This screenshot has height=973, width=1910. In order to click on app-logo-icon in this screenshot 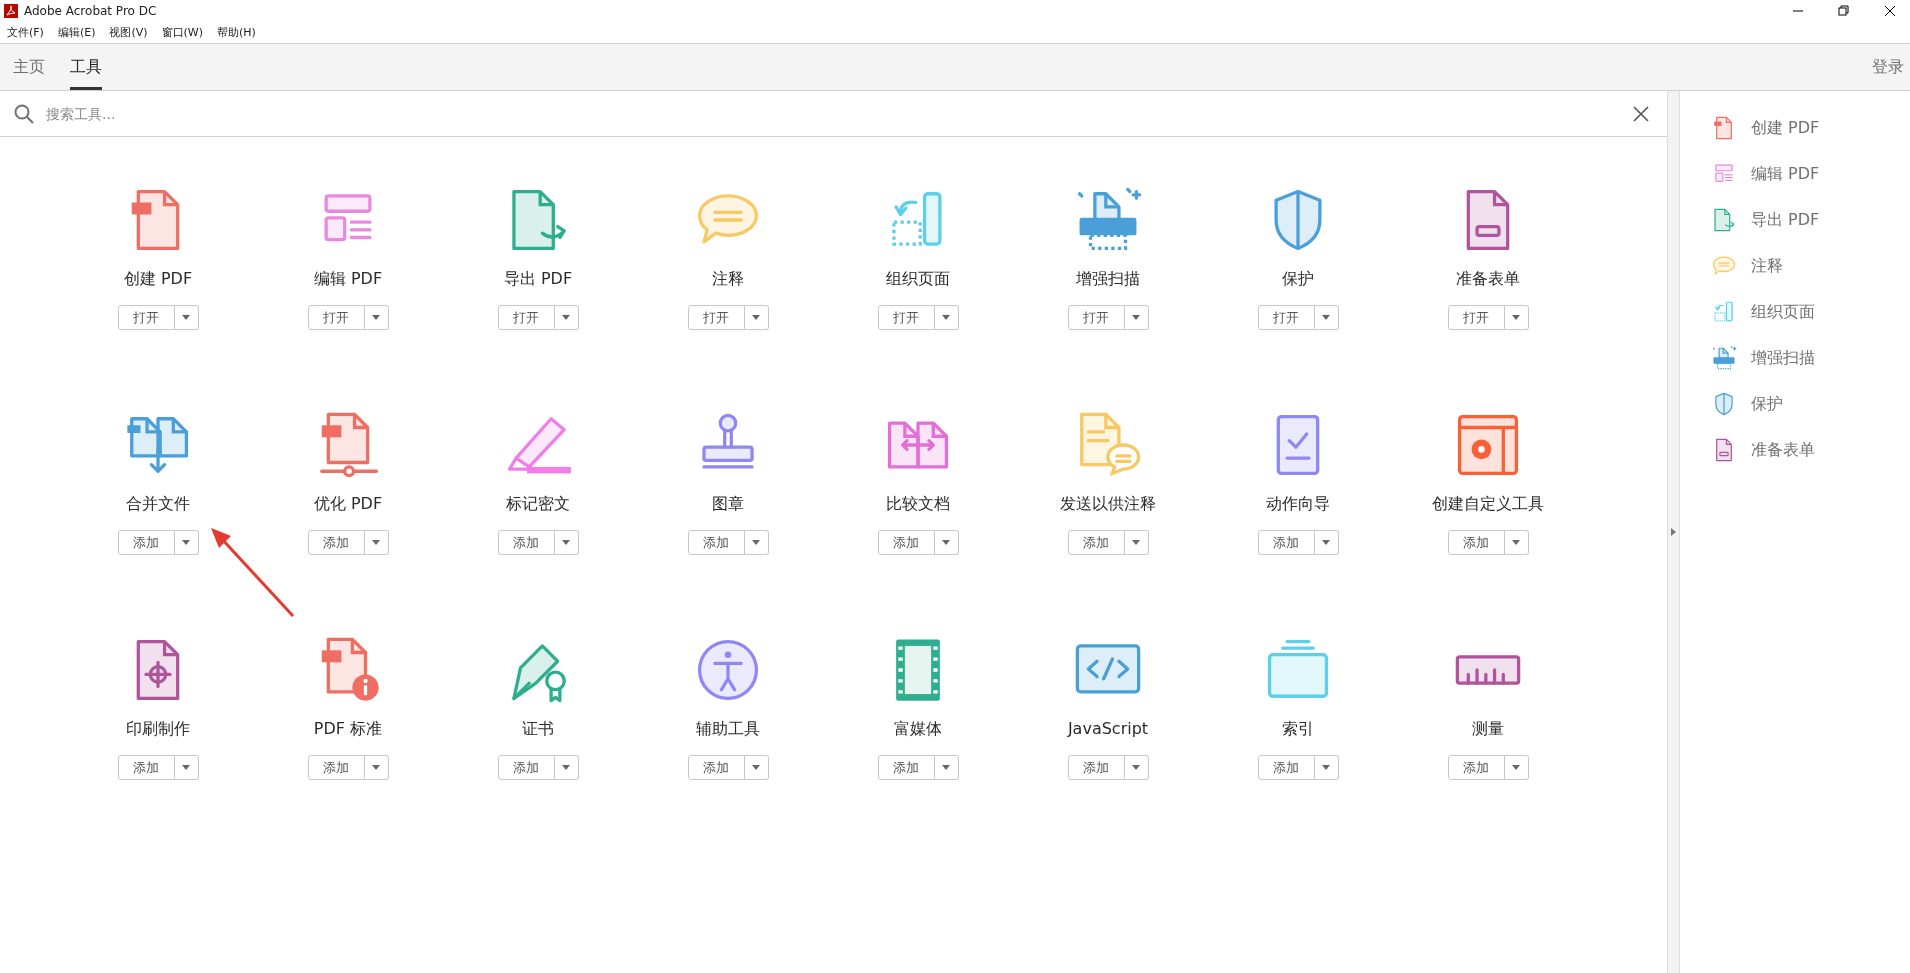, I will do `click(11, 11)`.